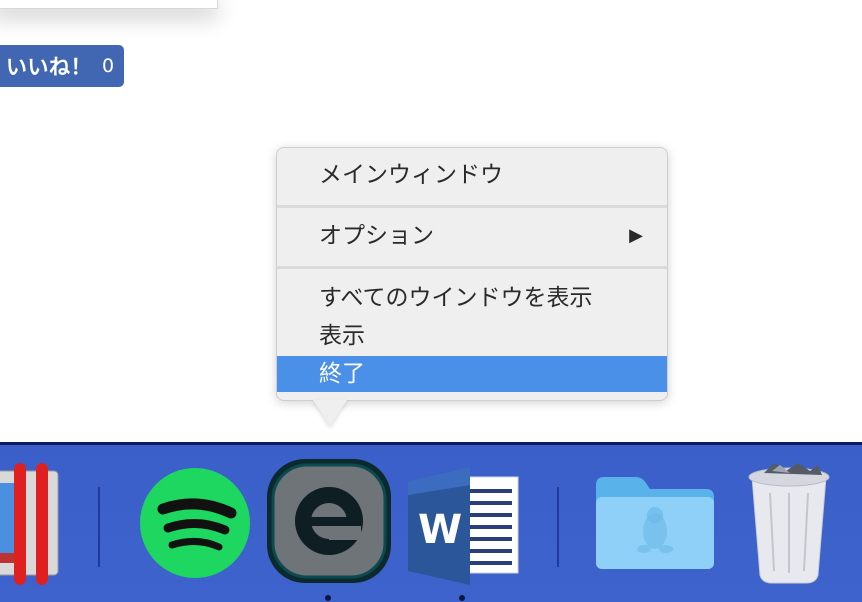  What do you see at coordinates (655, 523) in the screenshot?
I see `linux-folder-icon` at bounding box center [655, 523].